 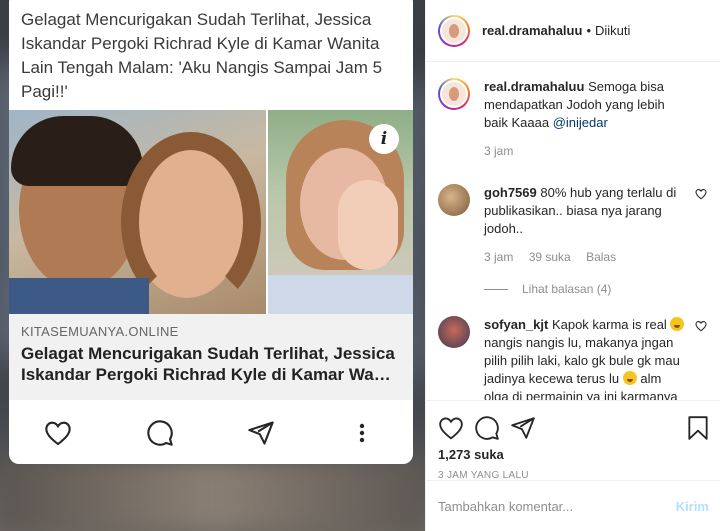 What do you see at coordinates (340, 212) in the screenshot?
I see `crying-woman-photo: i` at bounding box center [340, 212].